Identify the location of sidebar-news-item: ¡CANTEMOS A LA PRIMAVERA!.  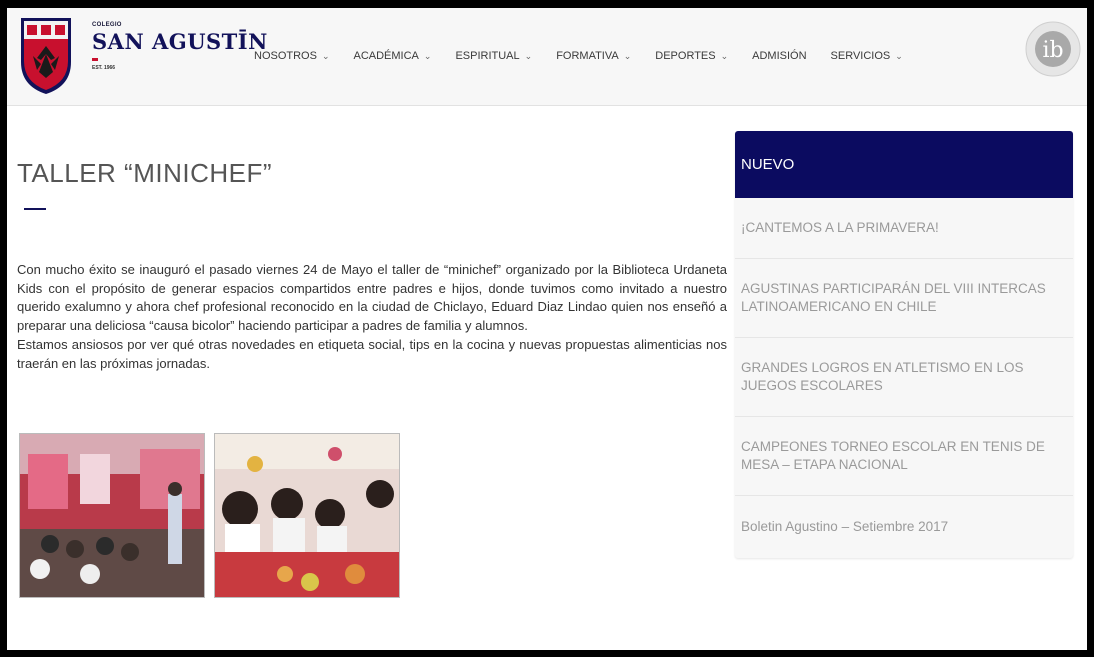
(904, 228).